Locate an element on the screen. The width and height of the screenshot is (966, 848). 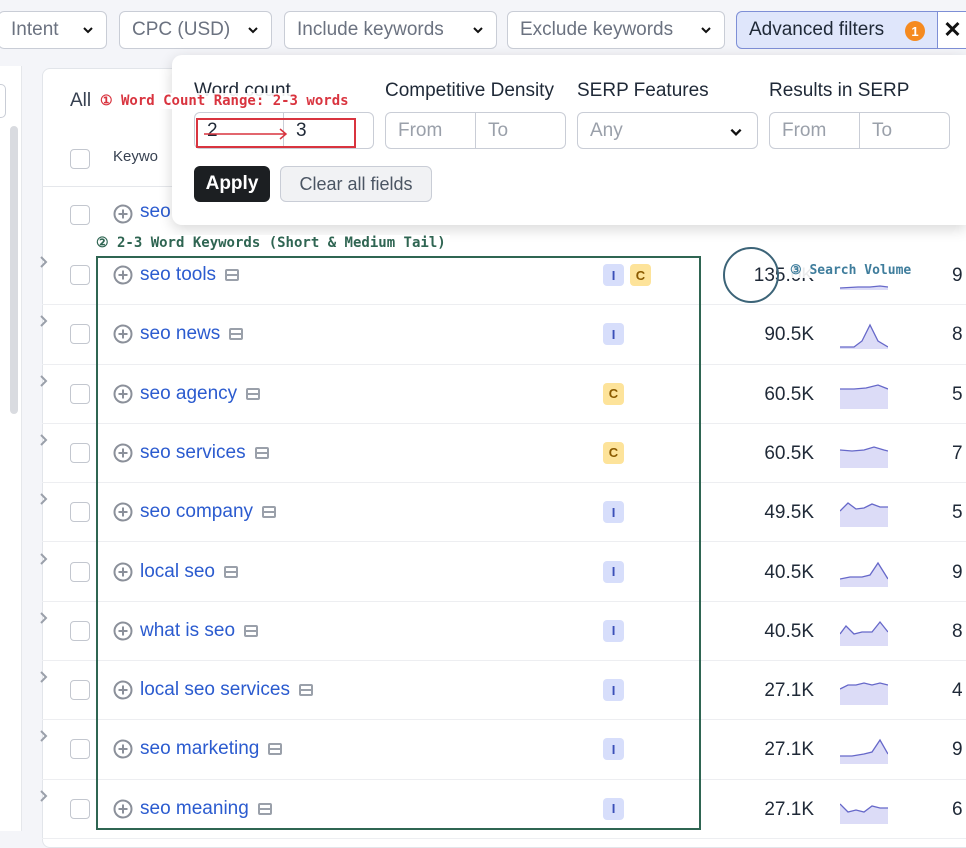
left-panel is located at coordinates (11, 448).